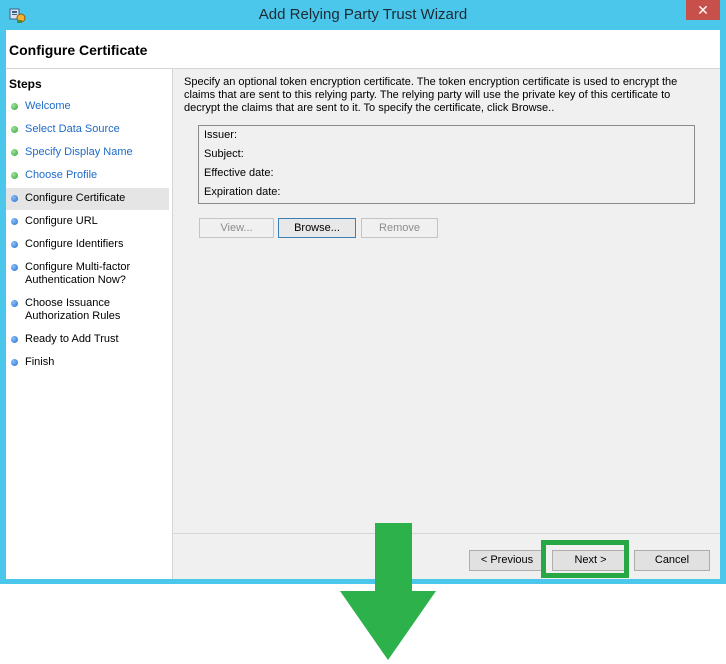 The height and width of the screenshot is (664, 726). I want to click on issuer-label: Issuer:, so click(221, 135).